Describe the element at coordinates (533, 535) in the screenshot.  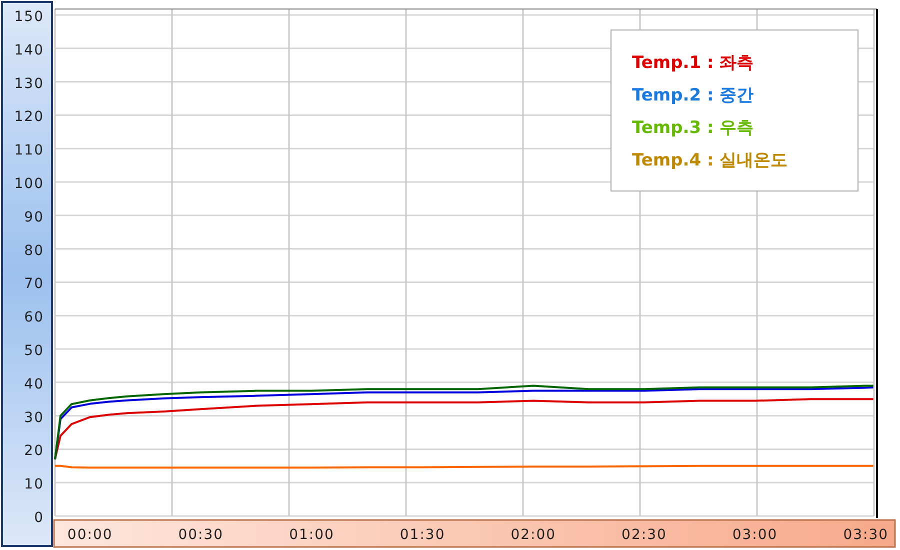
I see `axis-label: 02:00` at that location.